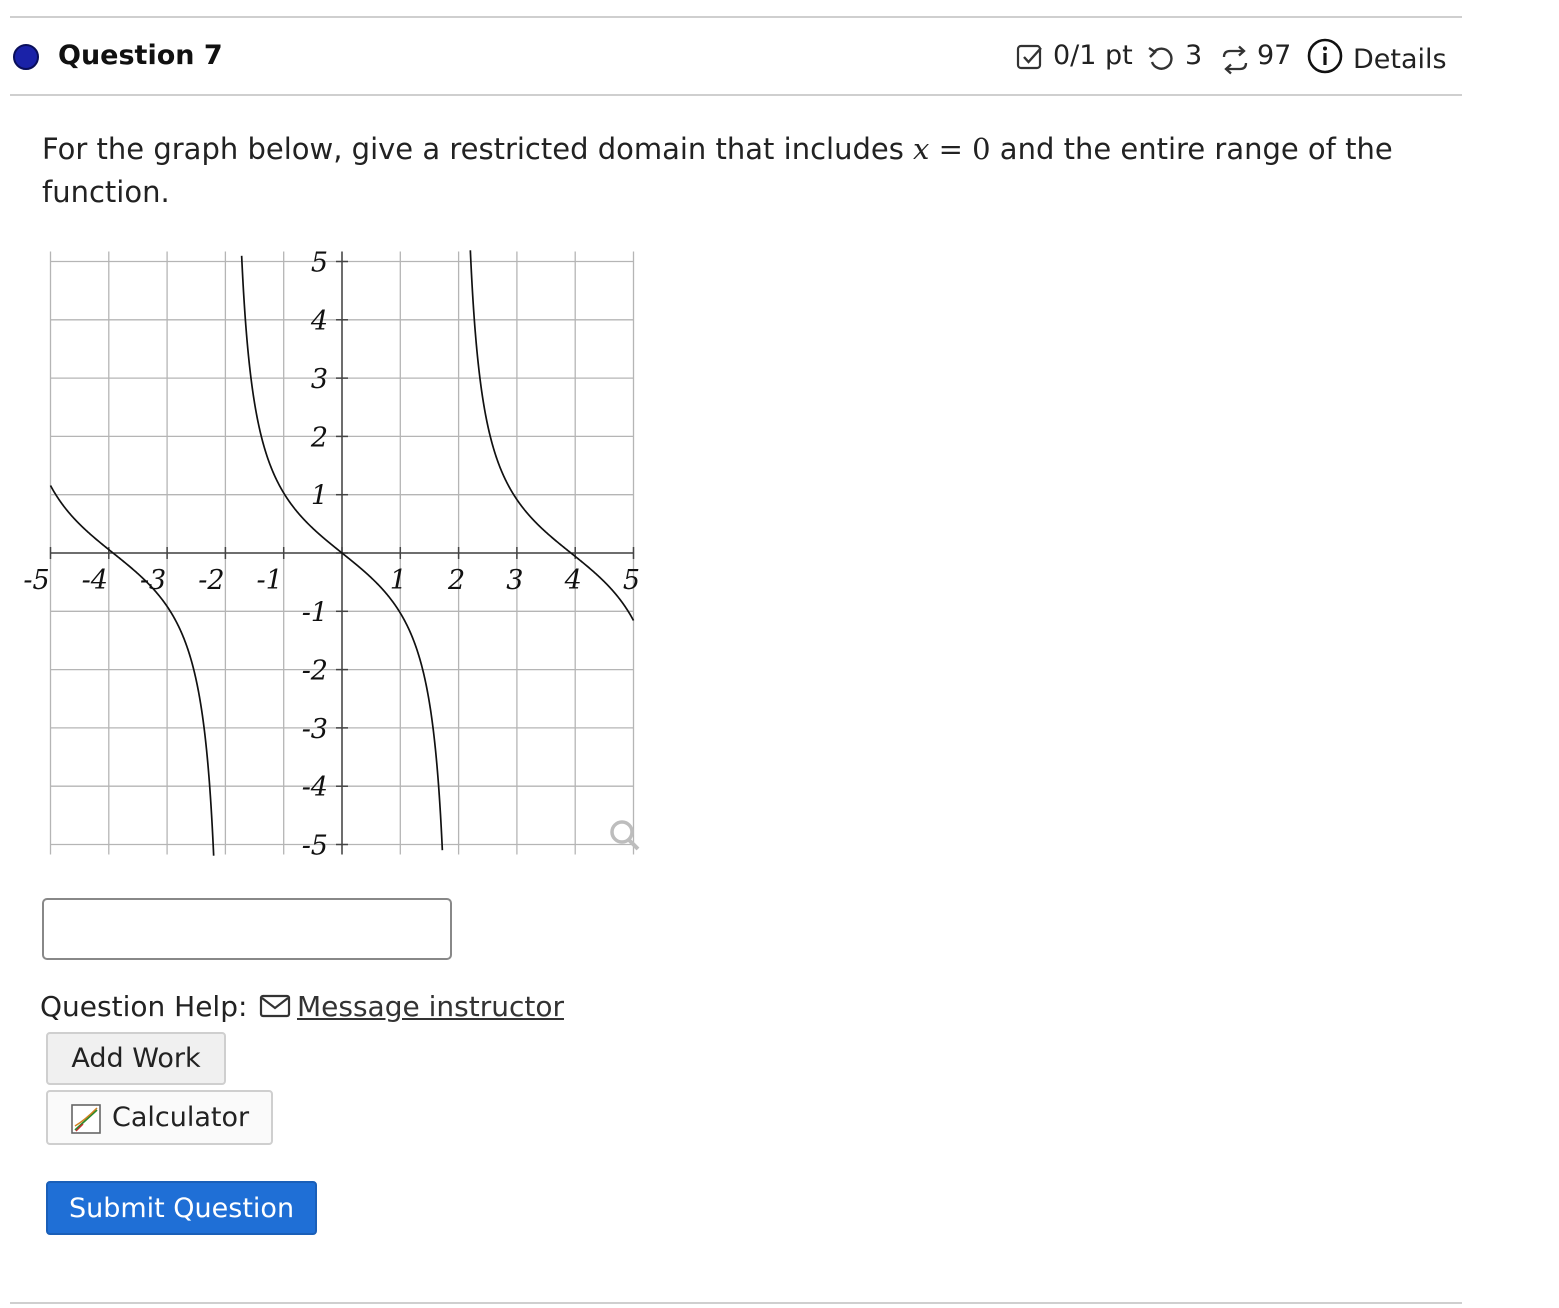 This screenshot has width=1559, height=1308. Describe the element at coordinates (1400, 59) in the screenshot. I see `details-link: Details` at that location.